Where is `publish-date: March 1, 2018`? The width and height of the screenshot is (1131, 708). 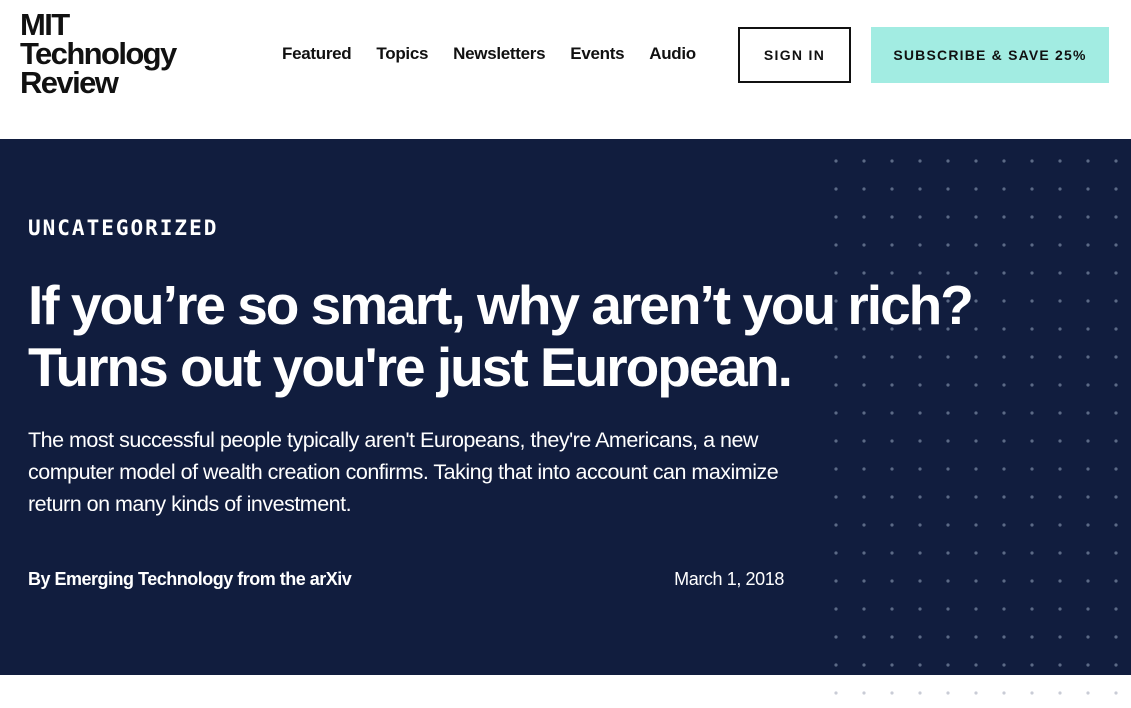
publish-date: March 1, 2018 is located at coordinates (729, 579).